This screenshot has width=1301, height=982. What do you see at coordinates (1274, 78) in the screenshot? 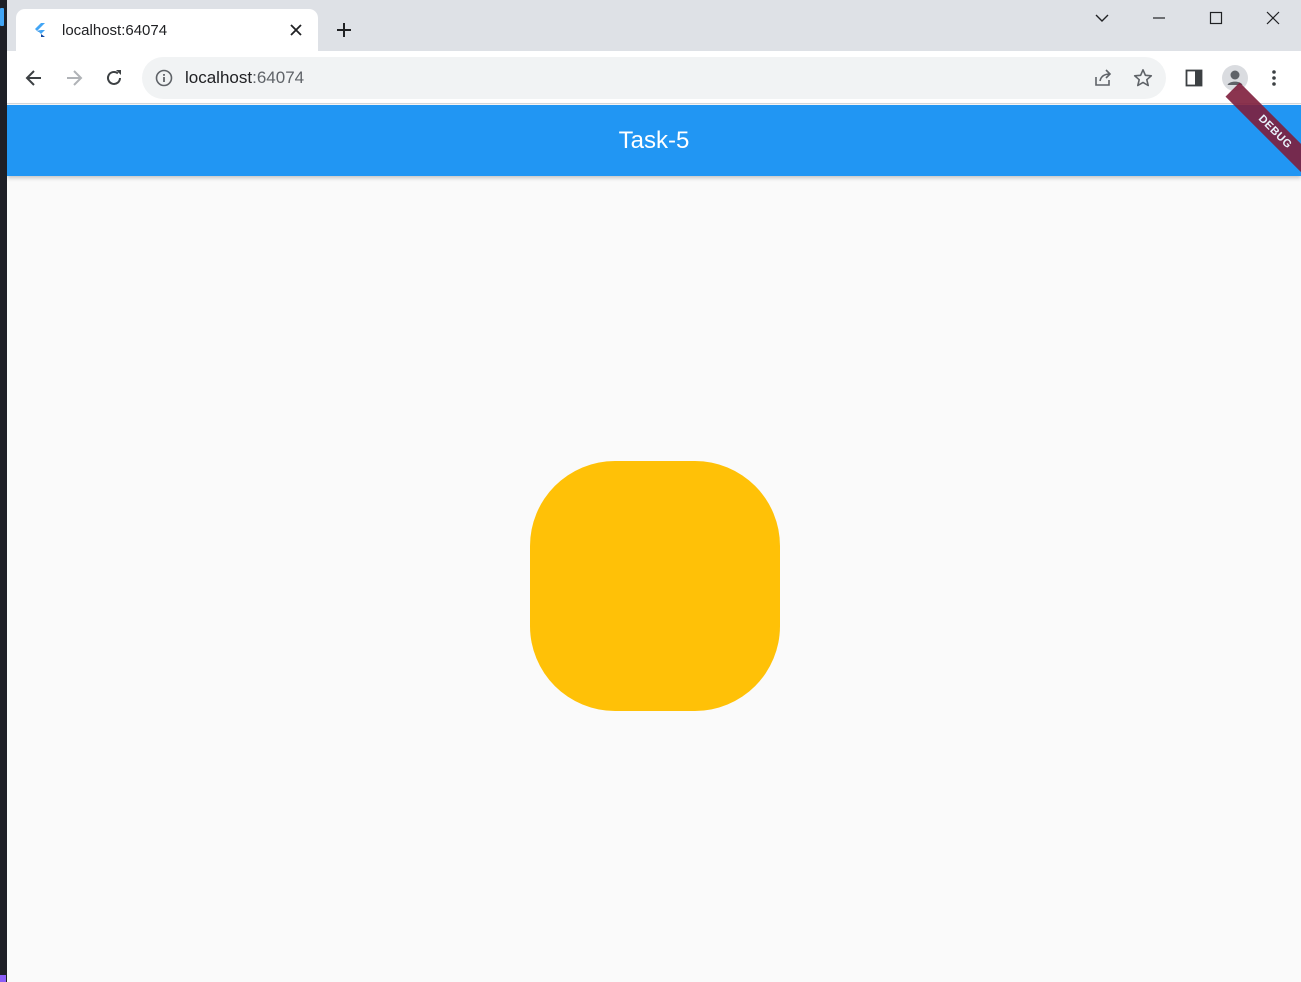
I see `kebab-menu-icon` at bounding box center [1274, 78].